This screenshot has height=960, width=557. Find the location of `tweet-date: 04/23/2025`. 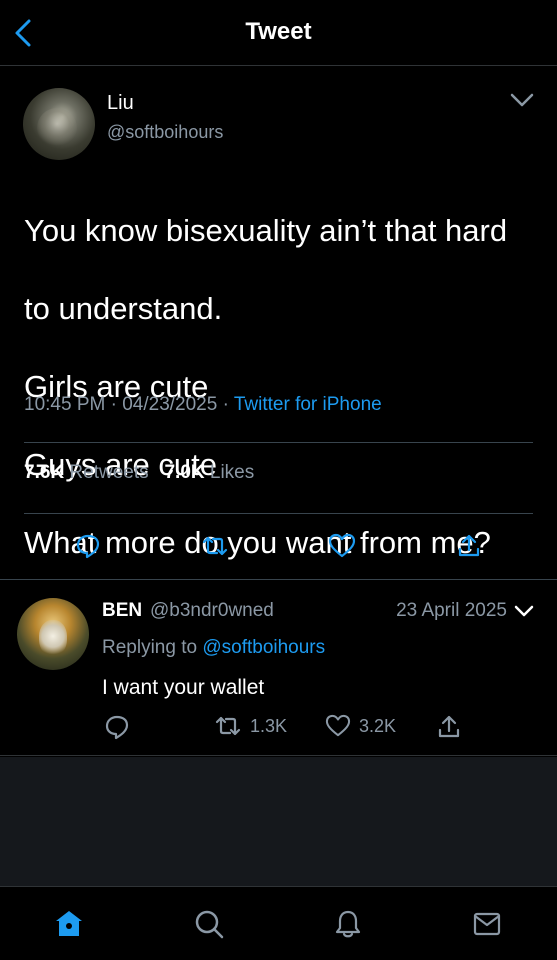

tweet-date: 04/23/2025 is located at coordinates (170, 404).